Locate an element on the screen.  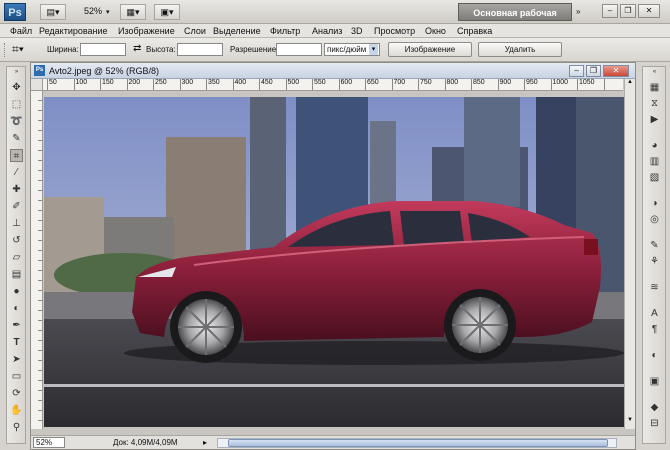
menu-help: Справка is located at coordinates (474, 31).